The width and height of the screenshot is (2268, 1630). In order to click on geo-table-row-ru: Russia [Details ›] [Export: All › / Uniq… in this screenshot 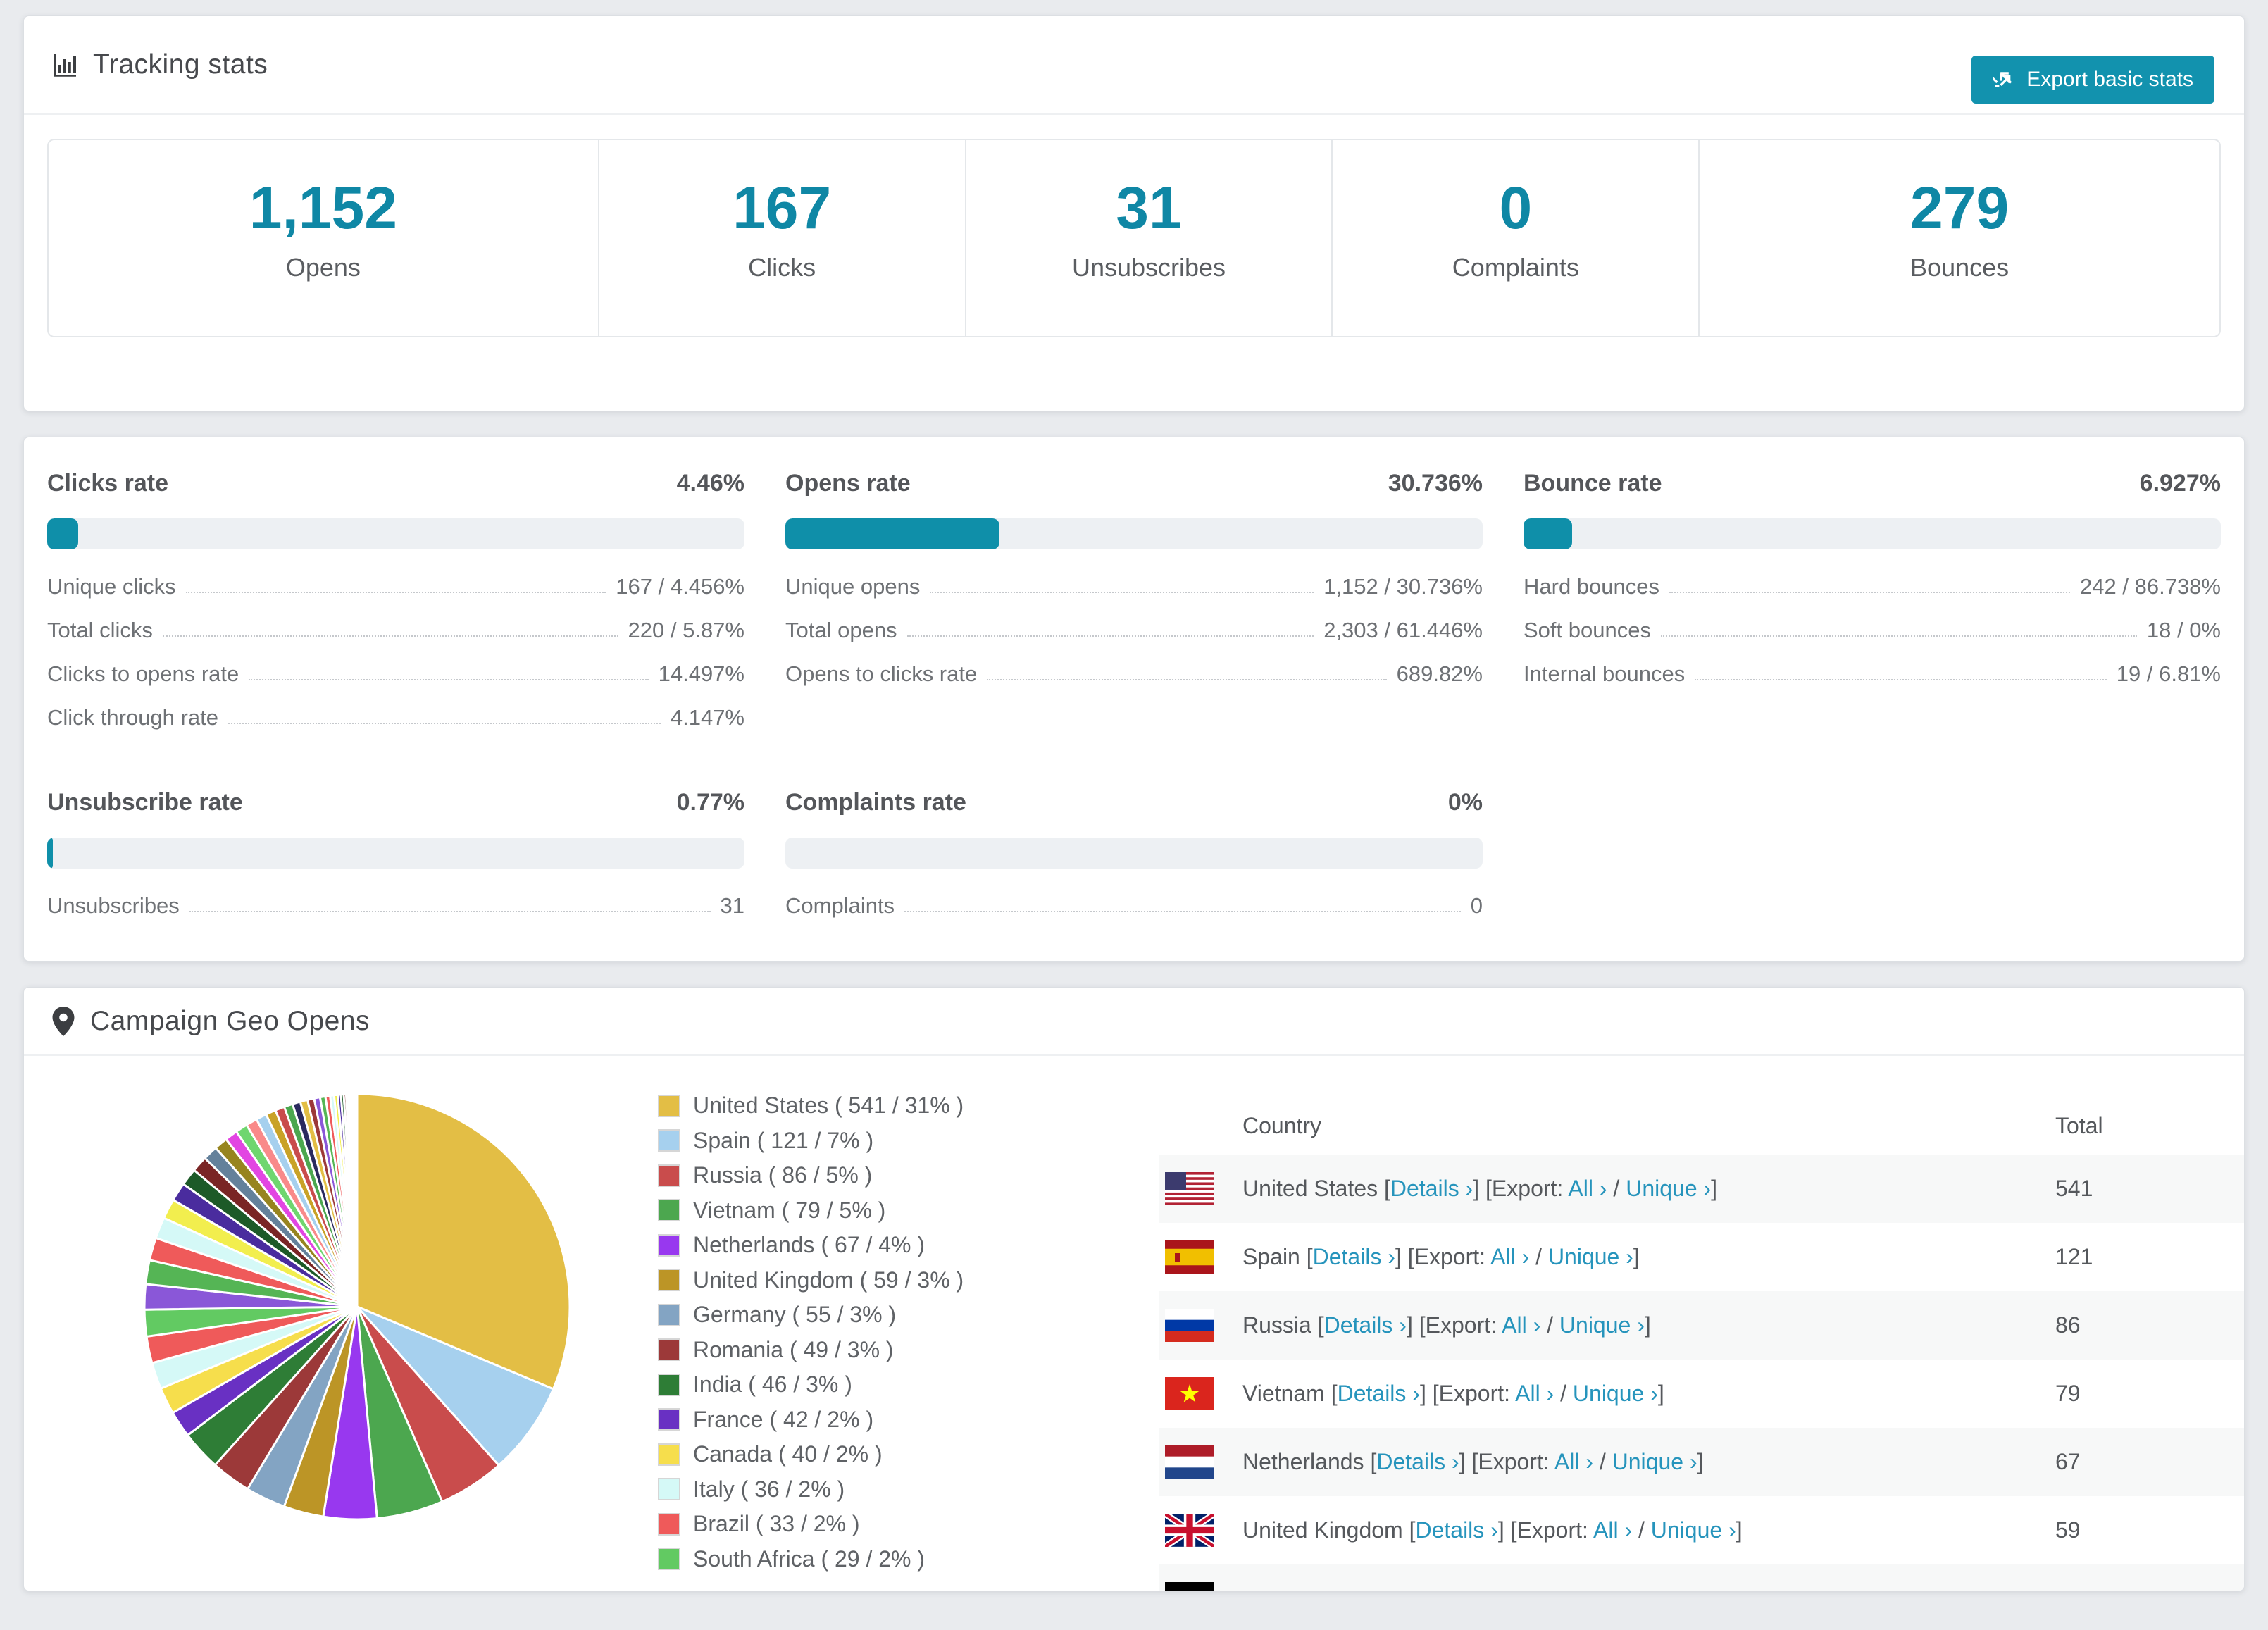, I will do `click(1702, 1325)`.